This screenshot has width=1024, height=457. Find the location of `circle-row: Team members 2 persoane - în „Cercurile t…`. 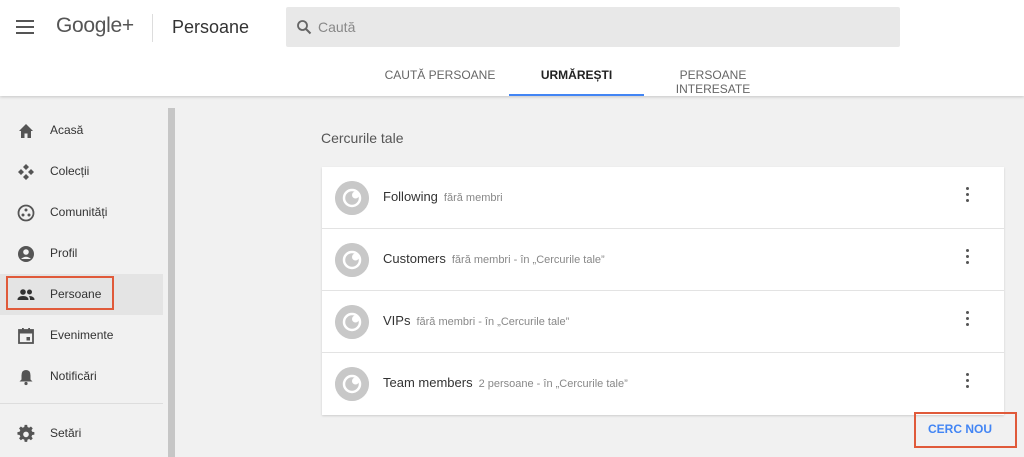

circle-row: Team members 2 persoane - în „Cercurile t… is located at coordinates (663, 384).